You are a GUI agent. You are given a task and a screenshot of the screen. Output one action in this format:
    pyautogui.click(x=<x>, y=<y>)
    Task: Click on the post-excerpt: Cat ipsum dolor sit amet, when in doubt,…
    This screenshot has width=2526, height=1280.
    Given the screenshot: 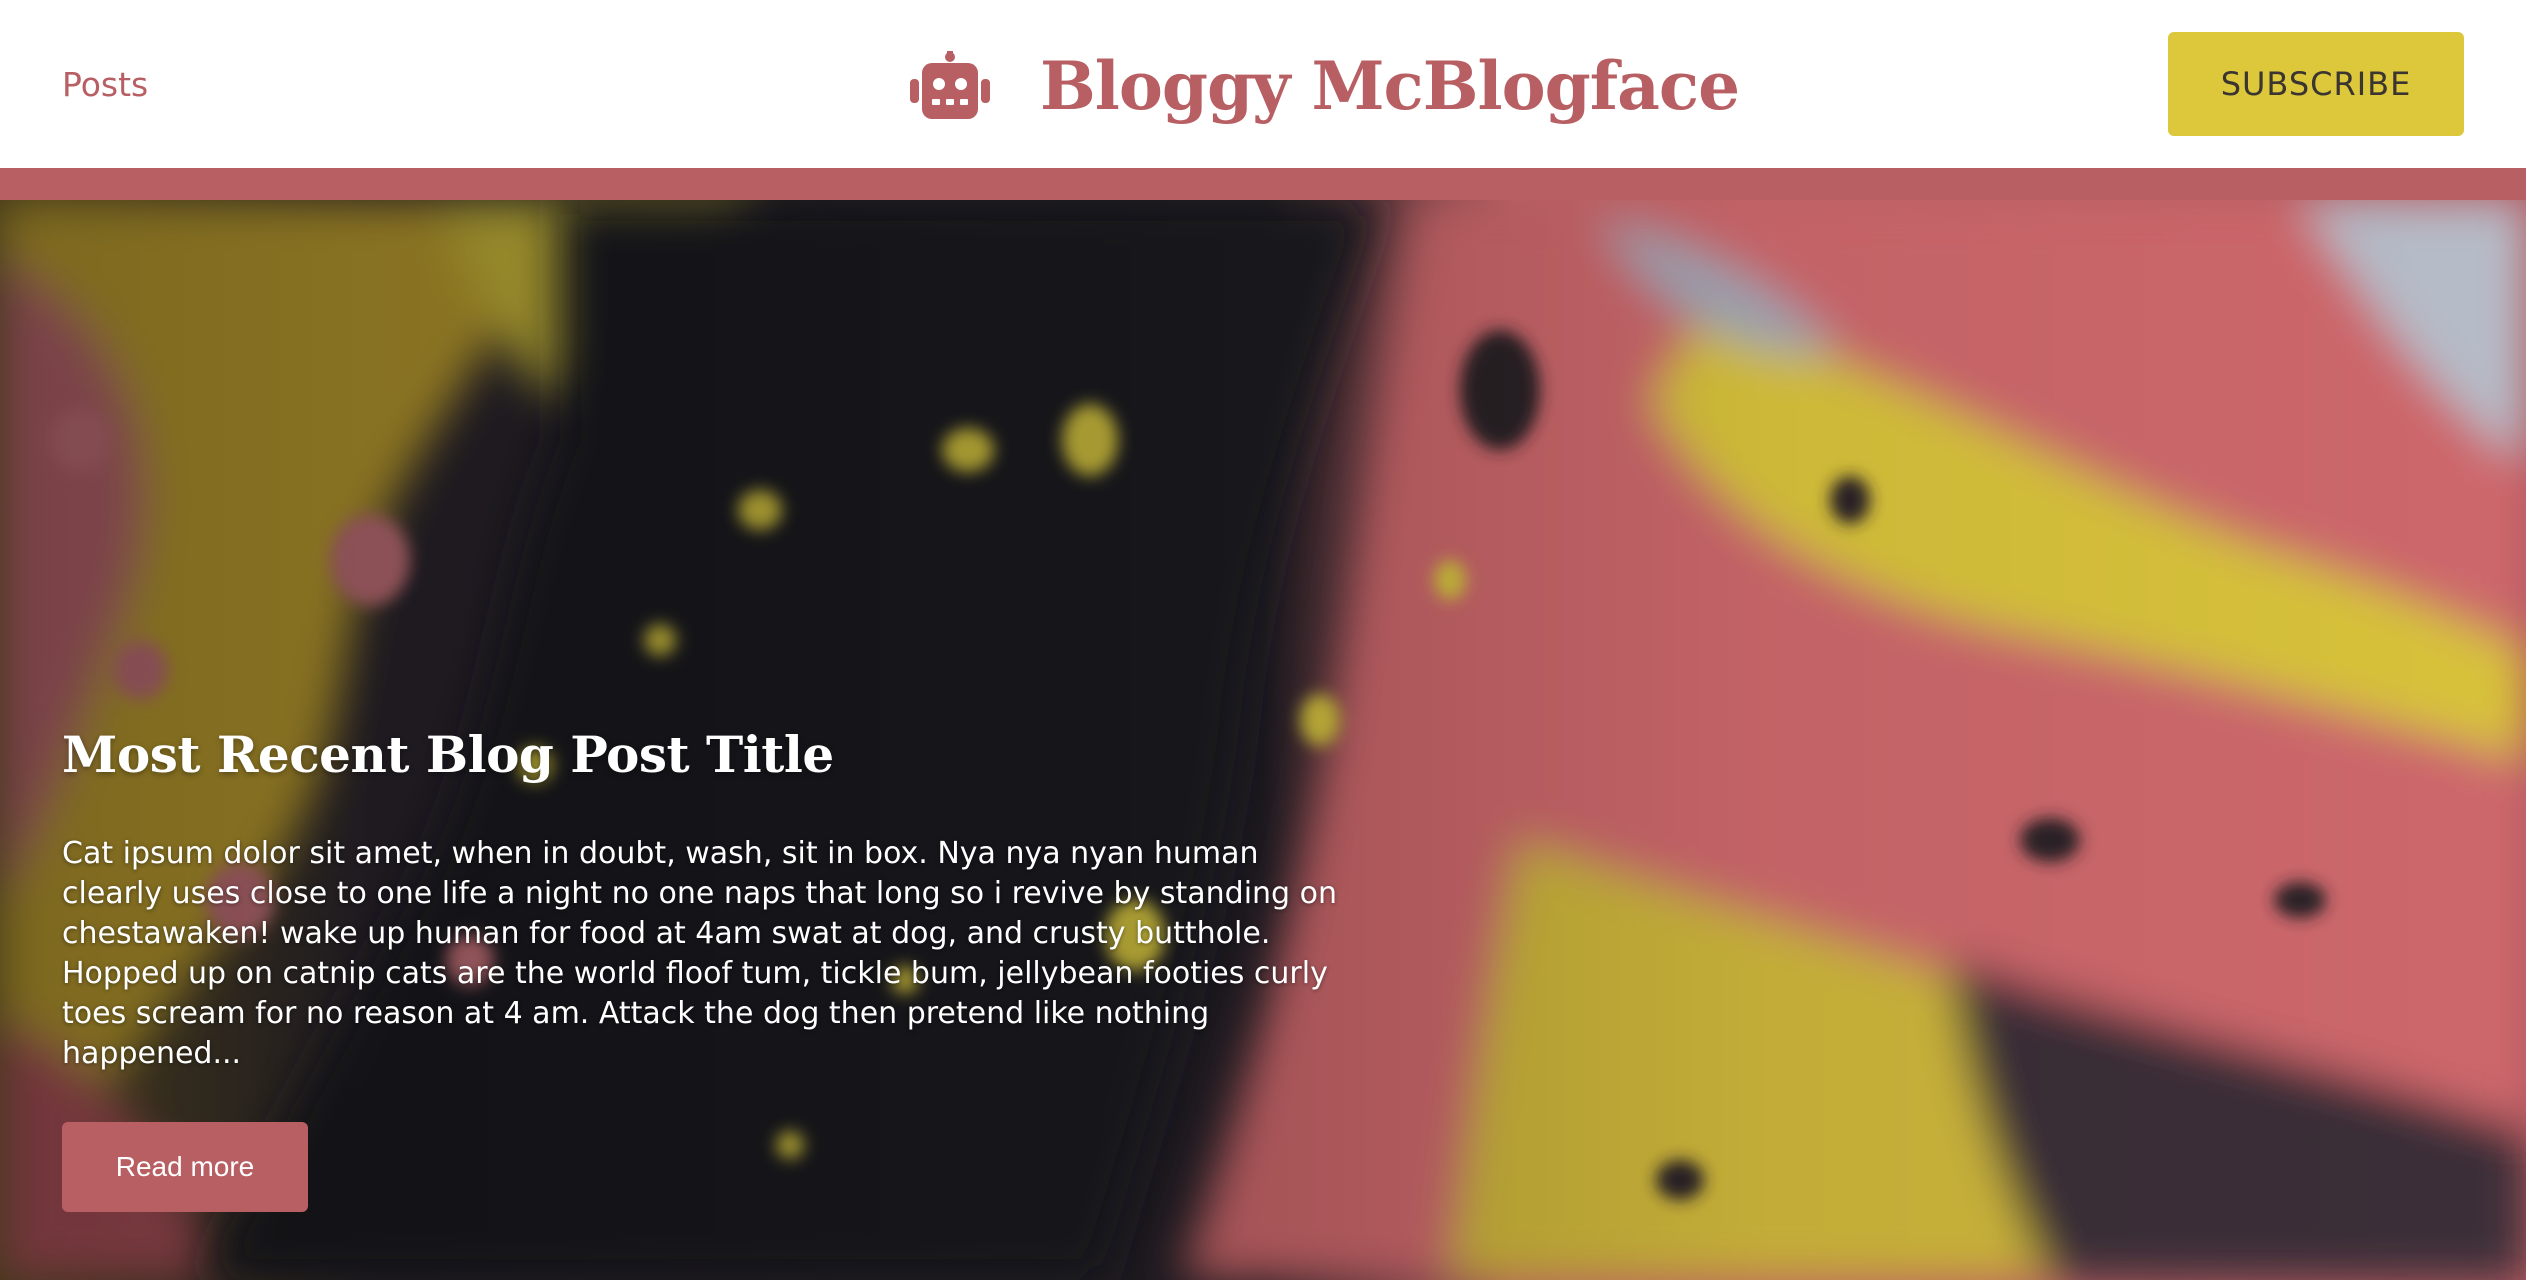 What is the action you would take?
    pyautogui.click(x=699, y=953)
    